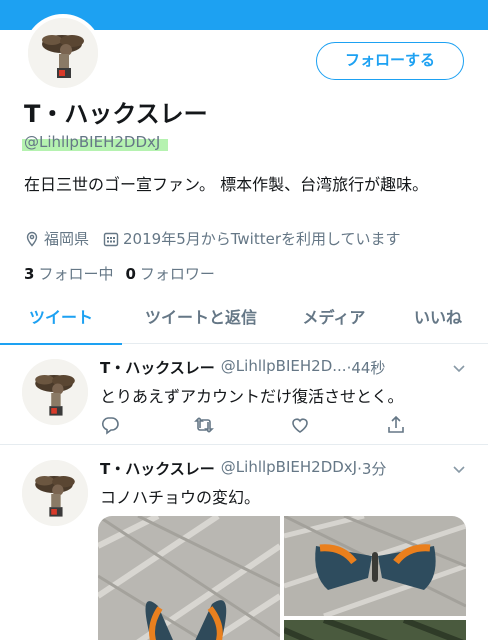 This screenshot has height=640, width=488. What do you see at coordinates (67, 239) in the screenshot?
I see `profile-location: 福岡県` at bounding box center [67, 239].